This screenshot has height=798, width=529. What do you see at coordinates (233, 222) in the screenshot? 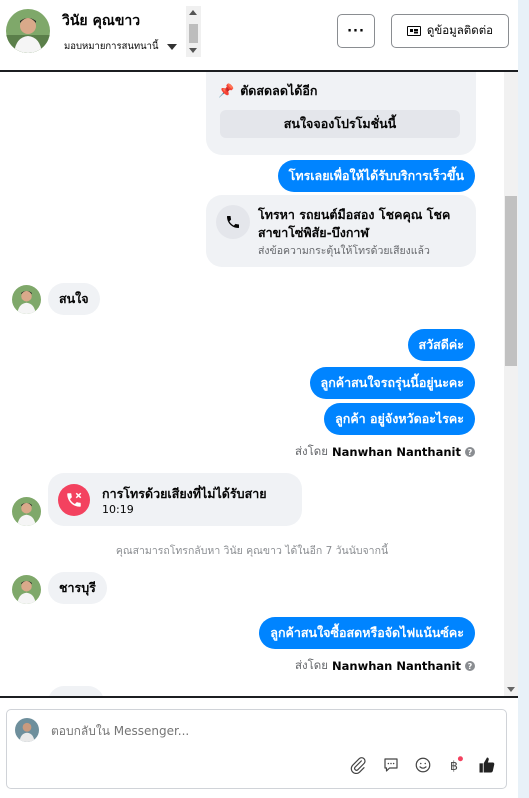
I see `phone-icon` at bounding box center [233, 222].